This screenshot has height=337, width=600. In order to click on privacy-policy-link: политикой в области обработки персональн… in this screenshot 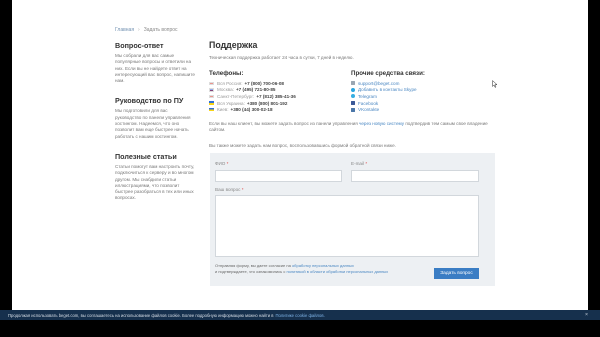, I will do `click(337, 271)`.